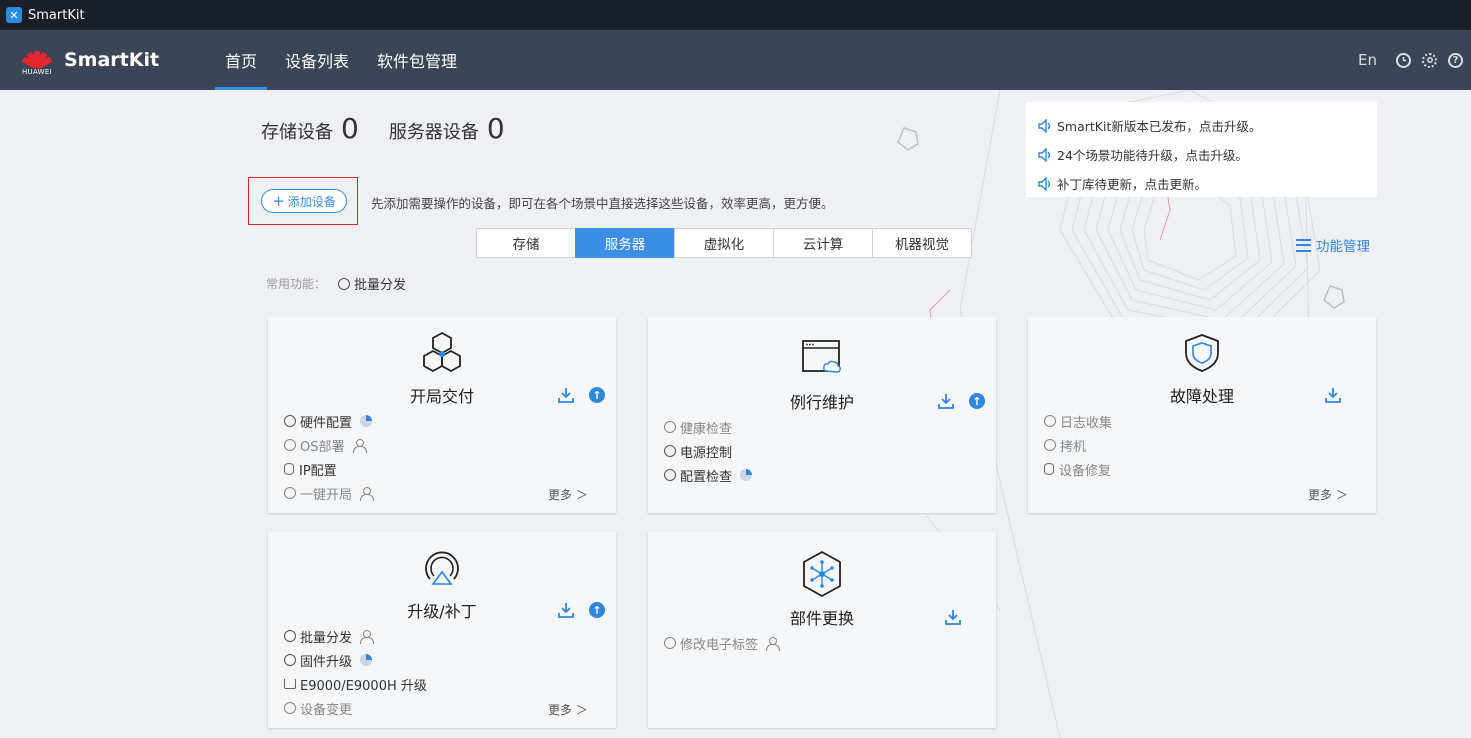 This screenshot has height=738, width=1471. What do you see at coordinates (1403, 60) in the screenshot?
I see `history-icon` at bounding box center [1403, 60].